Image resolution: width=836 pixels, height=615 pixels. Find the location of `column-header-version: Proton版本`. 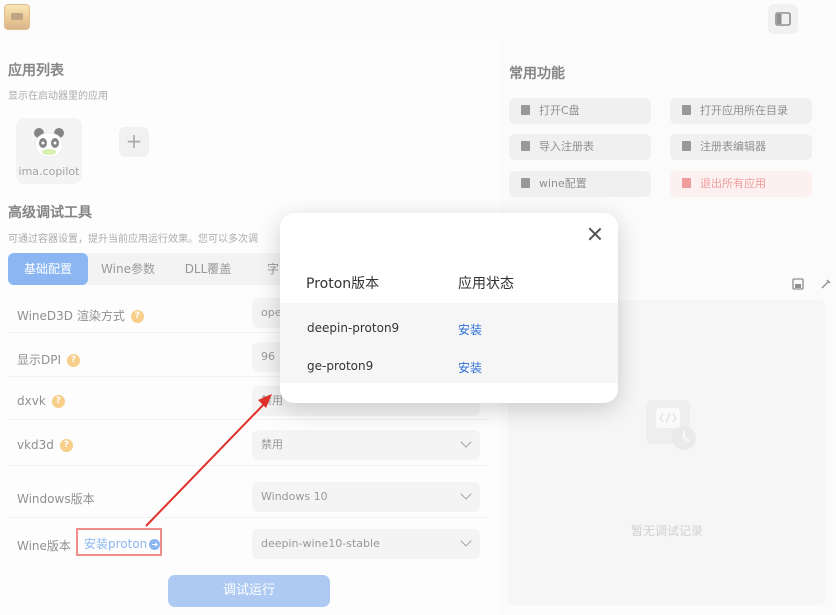

column-header-version: Proton版本 is located at coordinates (343, 284).